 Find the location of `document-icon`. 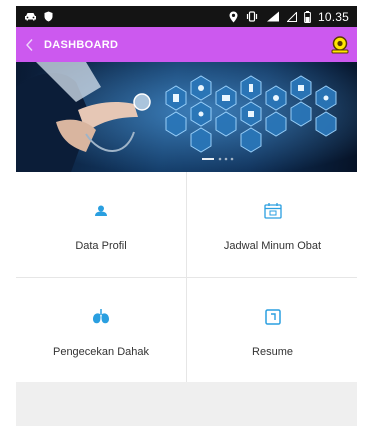

document-icon is located at coordinates (273, 317).